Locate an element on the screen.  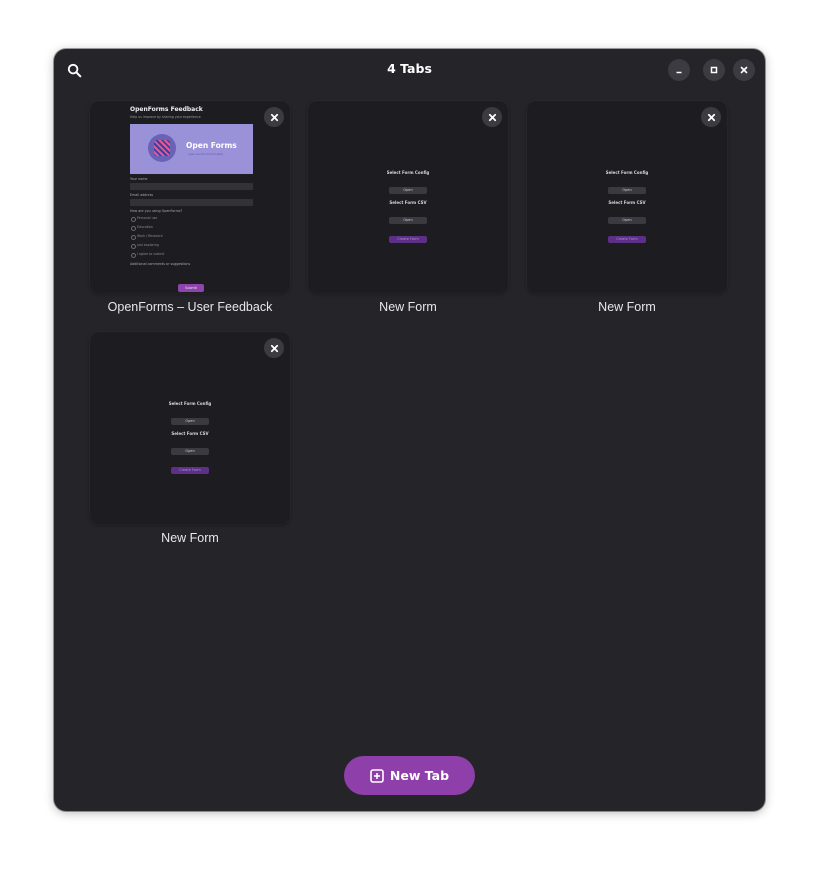
new-tab-button: New Tab is located at coordinates (409, 775).